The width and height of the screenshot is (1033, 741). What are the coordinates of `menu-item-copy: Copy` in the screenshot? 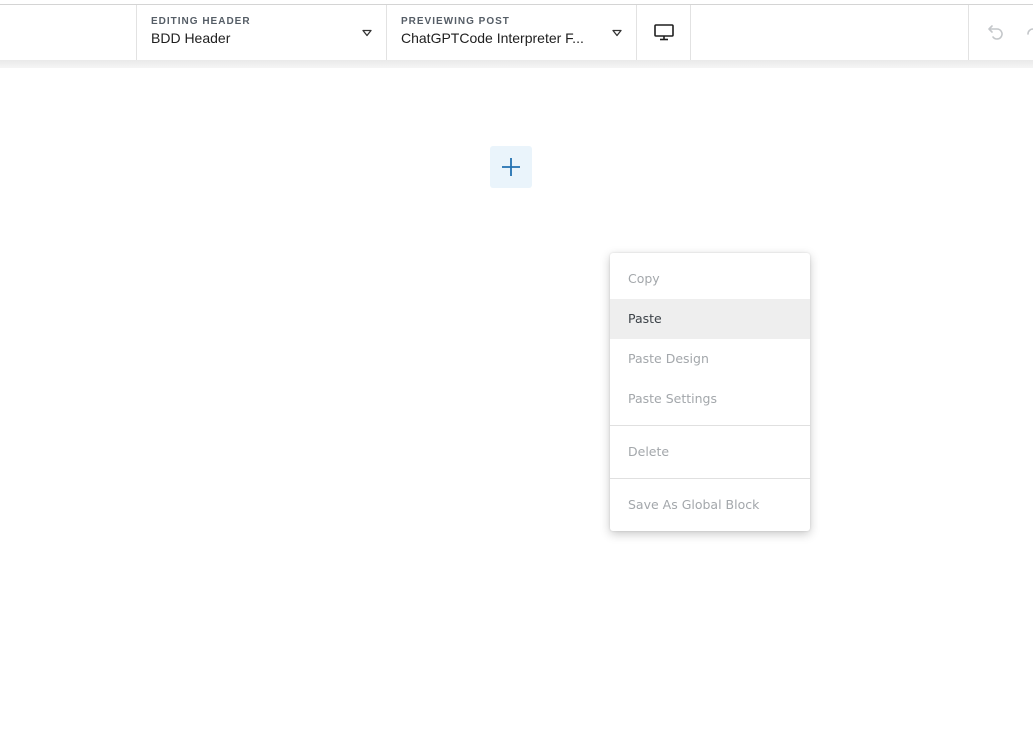 It's located at (710, 279).